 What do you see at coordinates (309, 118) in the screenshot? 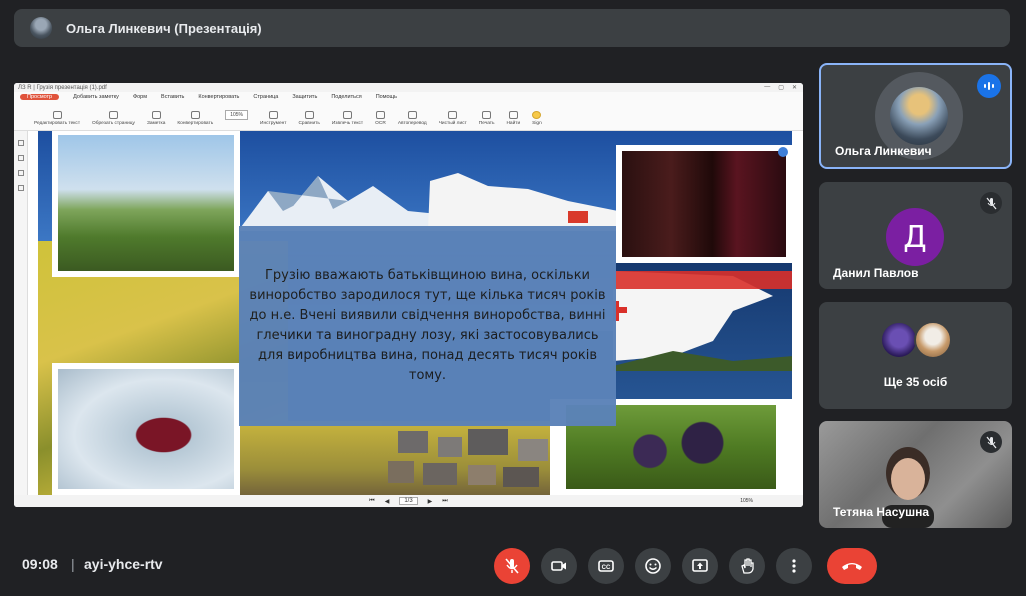
I see `tool-compare: Сравнить` at bounding box center [309, 118].